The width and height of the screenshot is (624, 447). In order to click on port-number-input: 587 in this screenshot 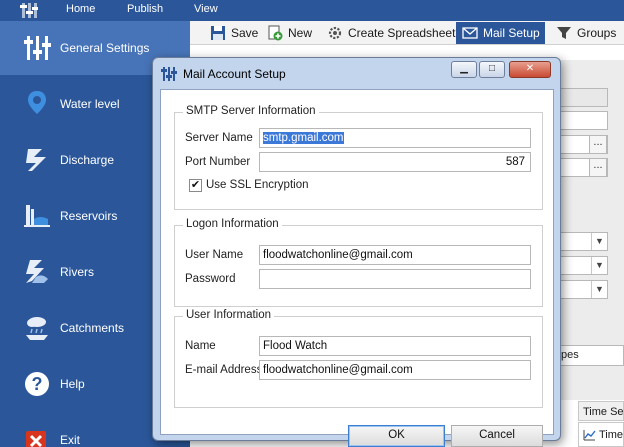, I will do `click(395, 162)`.